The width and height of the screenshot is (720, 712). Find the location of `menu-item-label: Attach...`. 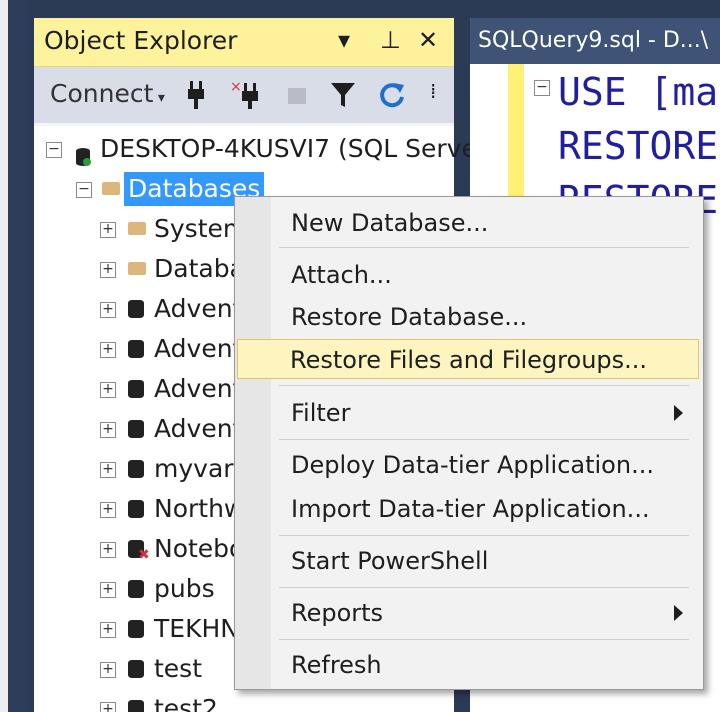

menu-item-label: Attach... is located at coordinates (341, 275).